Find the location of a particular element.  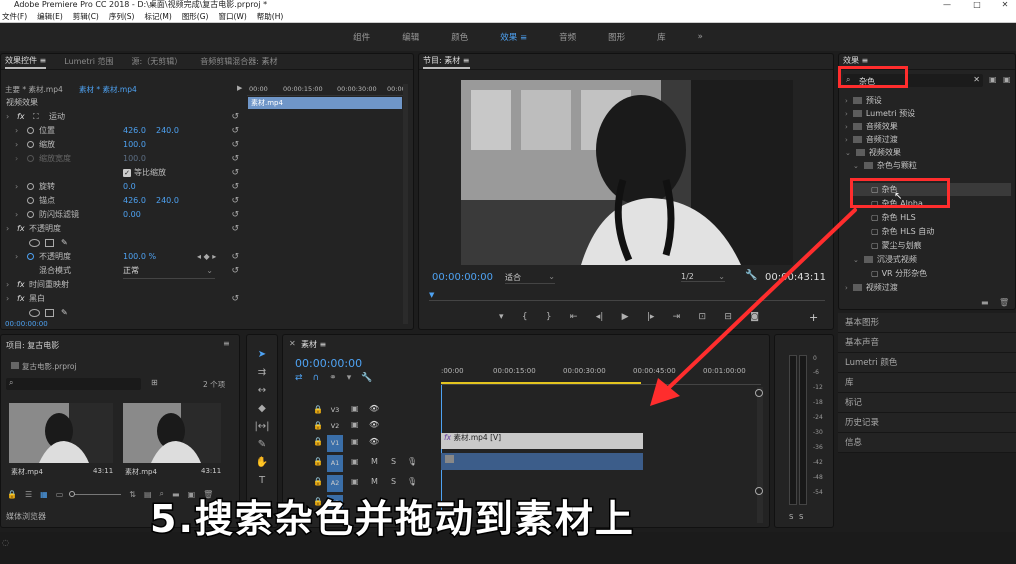

audio-clip is located at coordinates (542, 461).